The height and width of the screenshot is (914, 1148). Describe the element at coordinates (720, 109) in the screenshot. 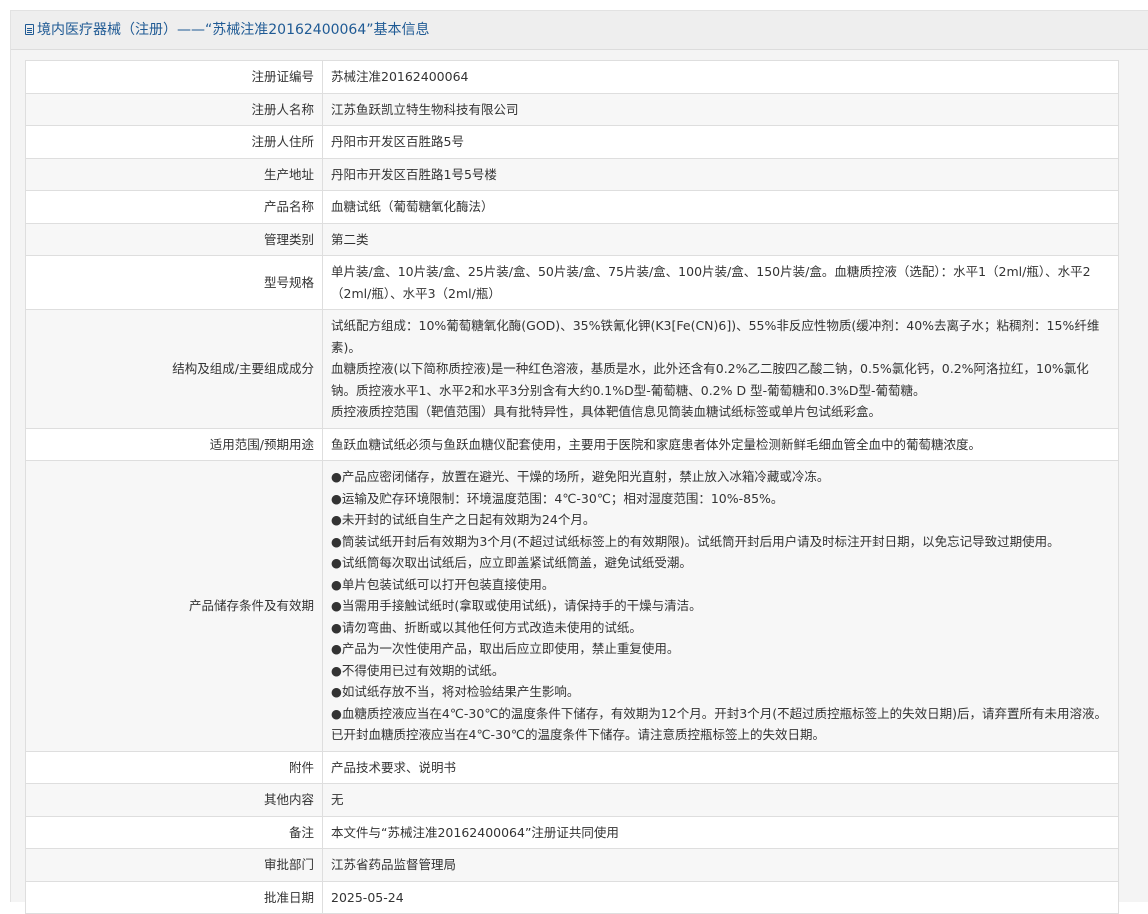

I see `field-value: 江苏鱼跃凯立特生物科技有限公司` at that location.